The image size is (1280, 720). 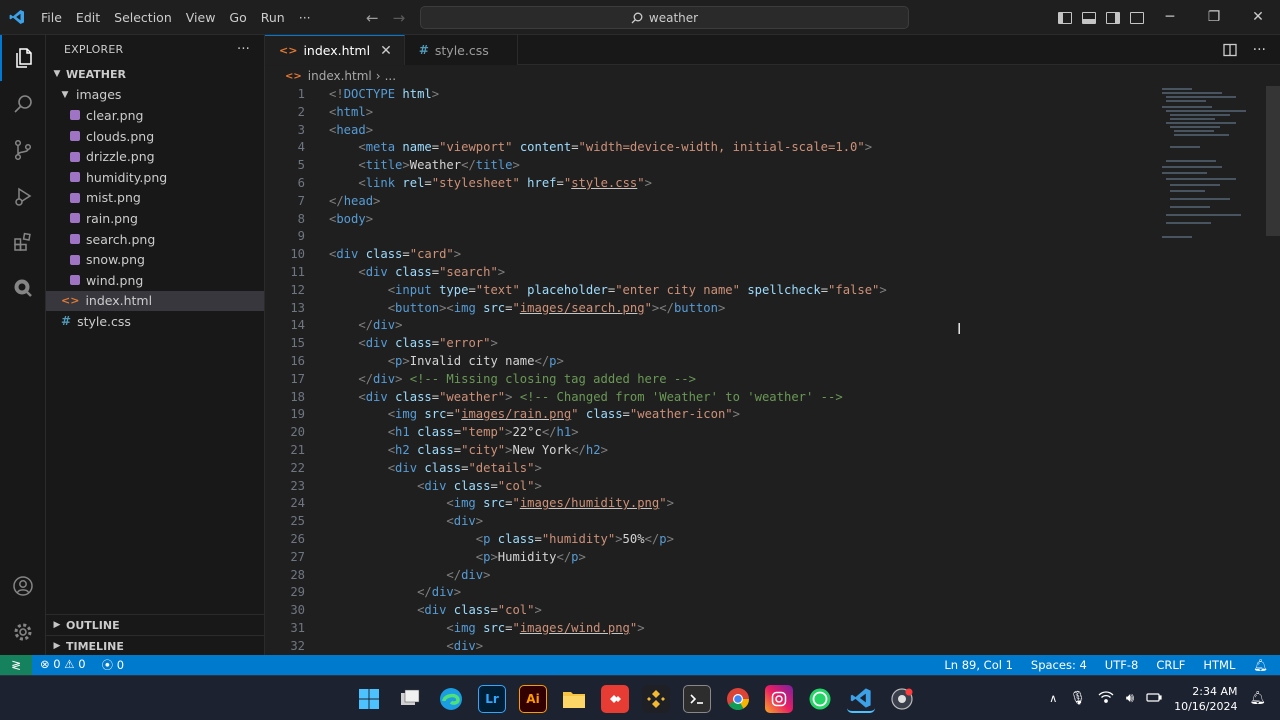 What do you see at coordinates (63, 665) in the screenshot?
I see `problems-indicator: ⊗ 0 ⚠ 0` at bounding box center [63, 665].